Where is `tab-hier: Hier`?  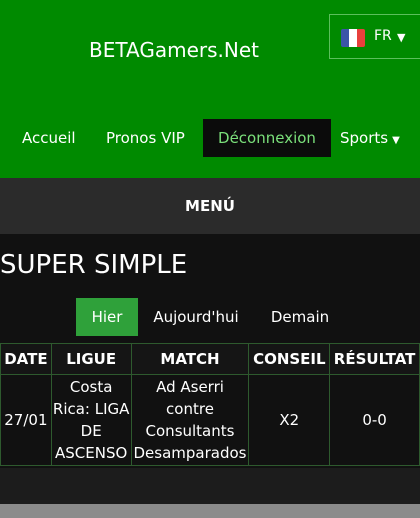
tab-hier: Hier is located at coordinates (107, 317).